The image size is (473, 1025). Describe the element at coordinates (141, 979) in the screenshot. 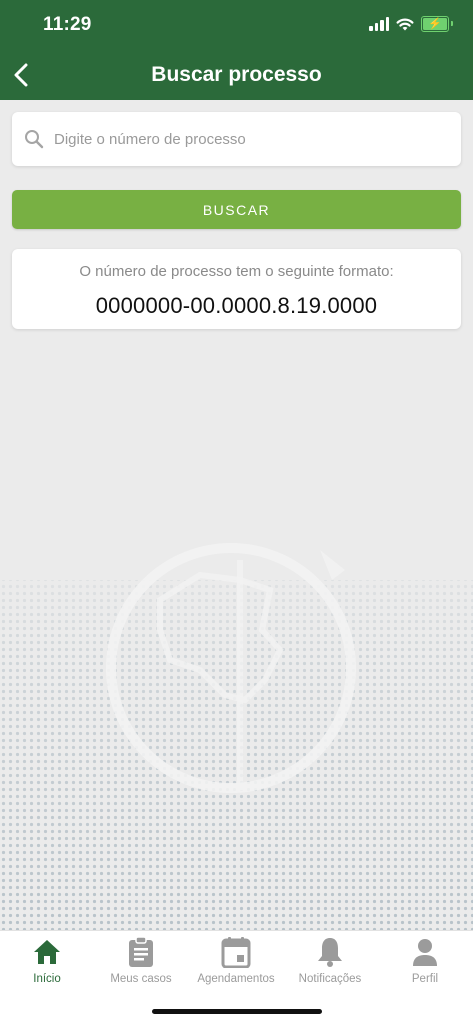

I see `tab-label: Meus casos` at that location.